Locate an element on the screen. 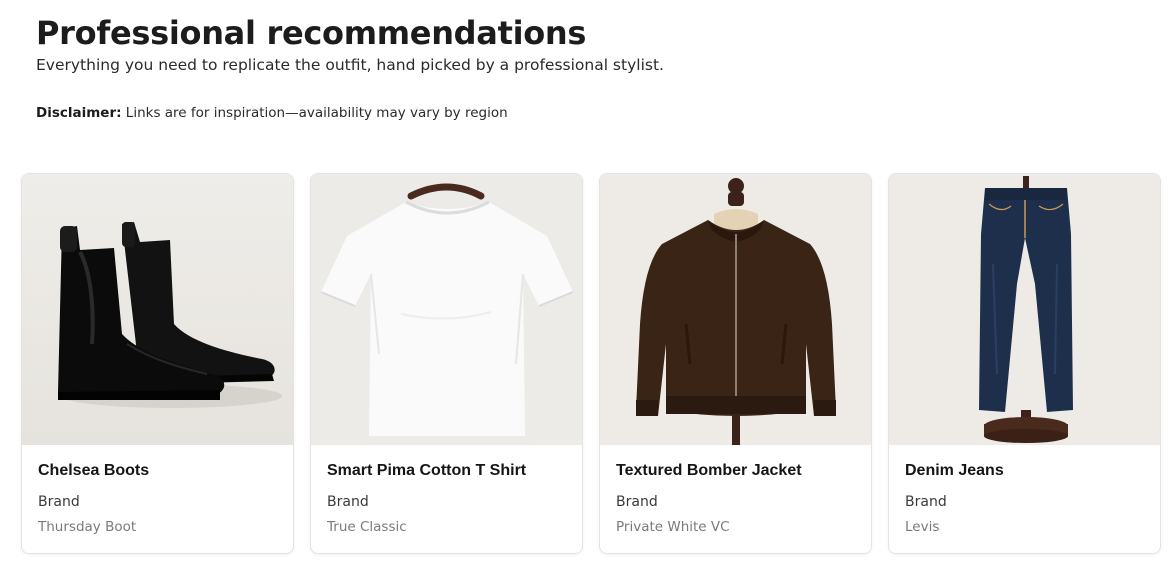 This screenshot has height=579, width=1171. chelsea-boots-image is located at coordinates (157, 309).